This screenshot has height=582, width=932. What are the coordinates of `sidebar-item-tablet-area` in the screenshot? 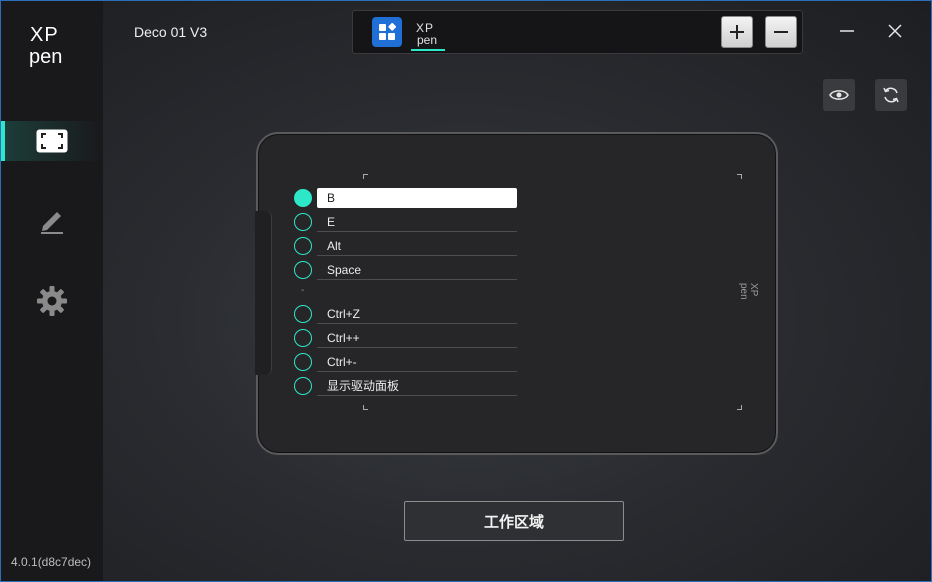 It's located at (52, 141).